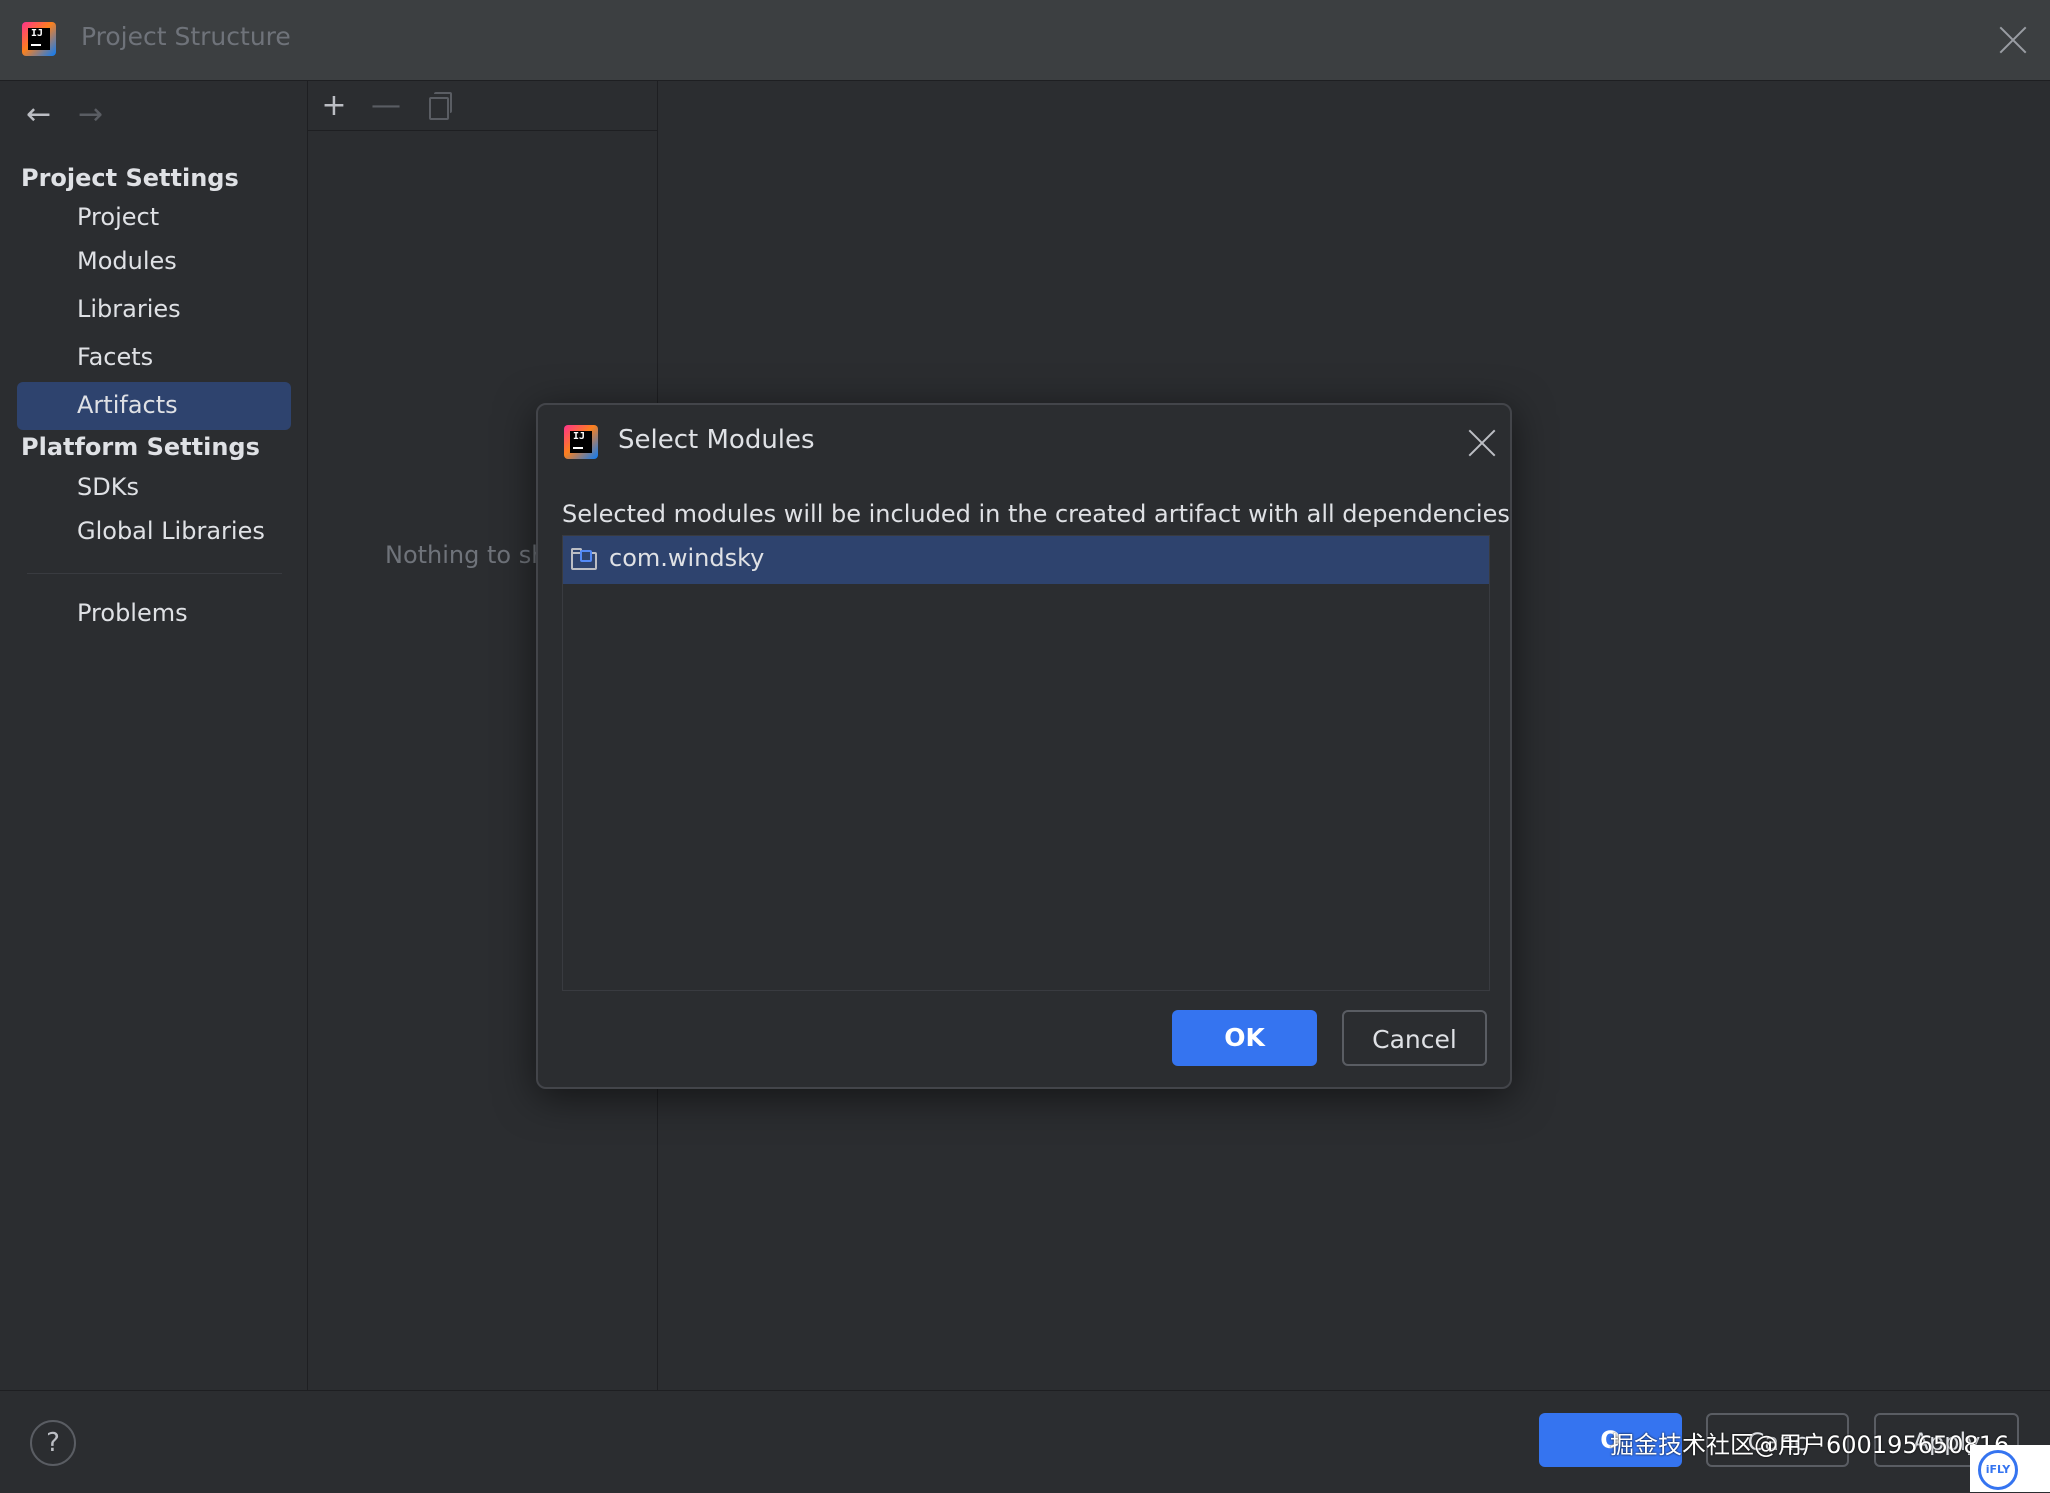 This screenshot has height=1493, width=2050. What do you see at coordinates (386, 106) in the screenshot?
I see `minus-icon: —` at bounding box center [386, 106].